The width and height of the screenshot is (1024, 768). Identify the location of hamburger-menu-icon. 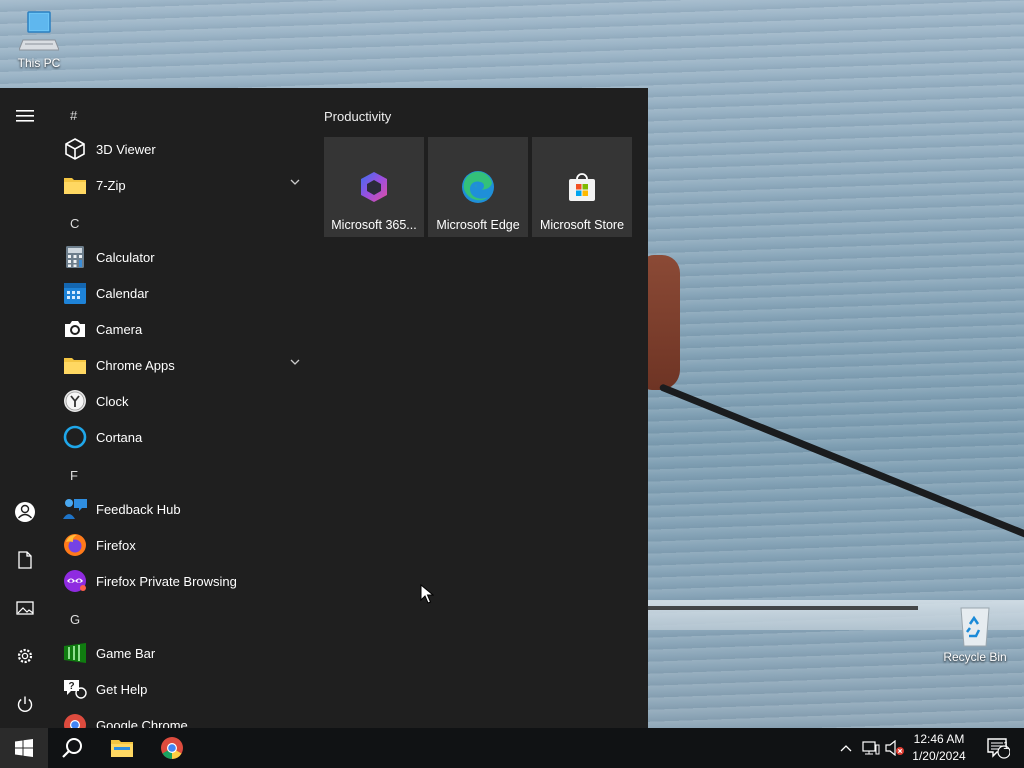
(25, 116).